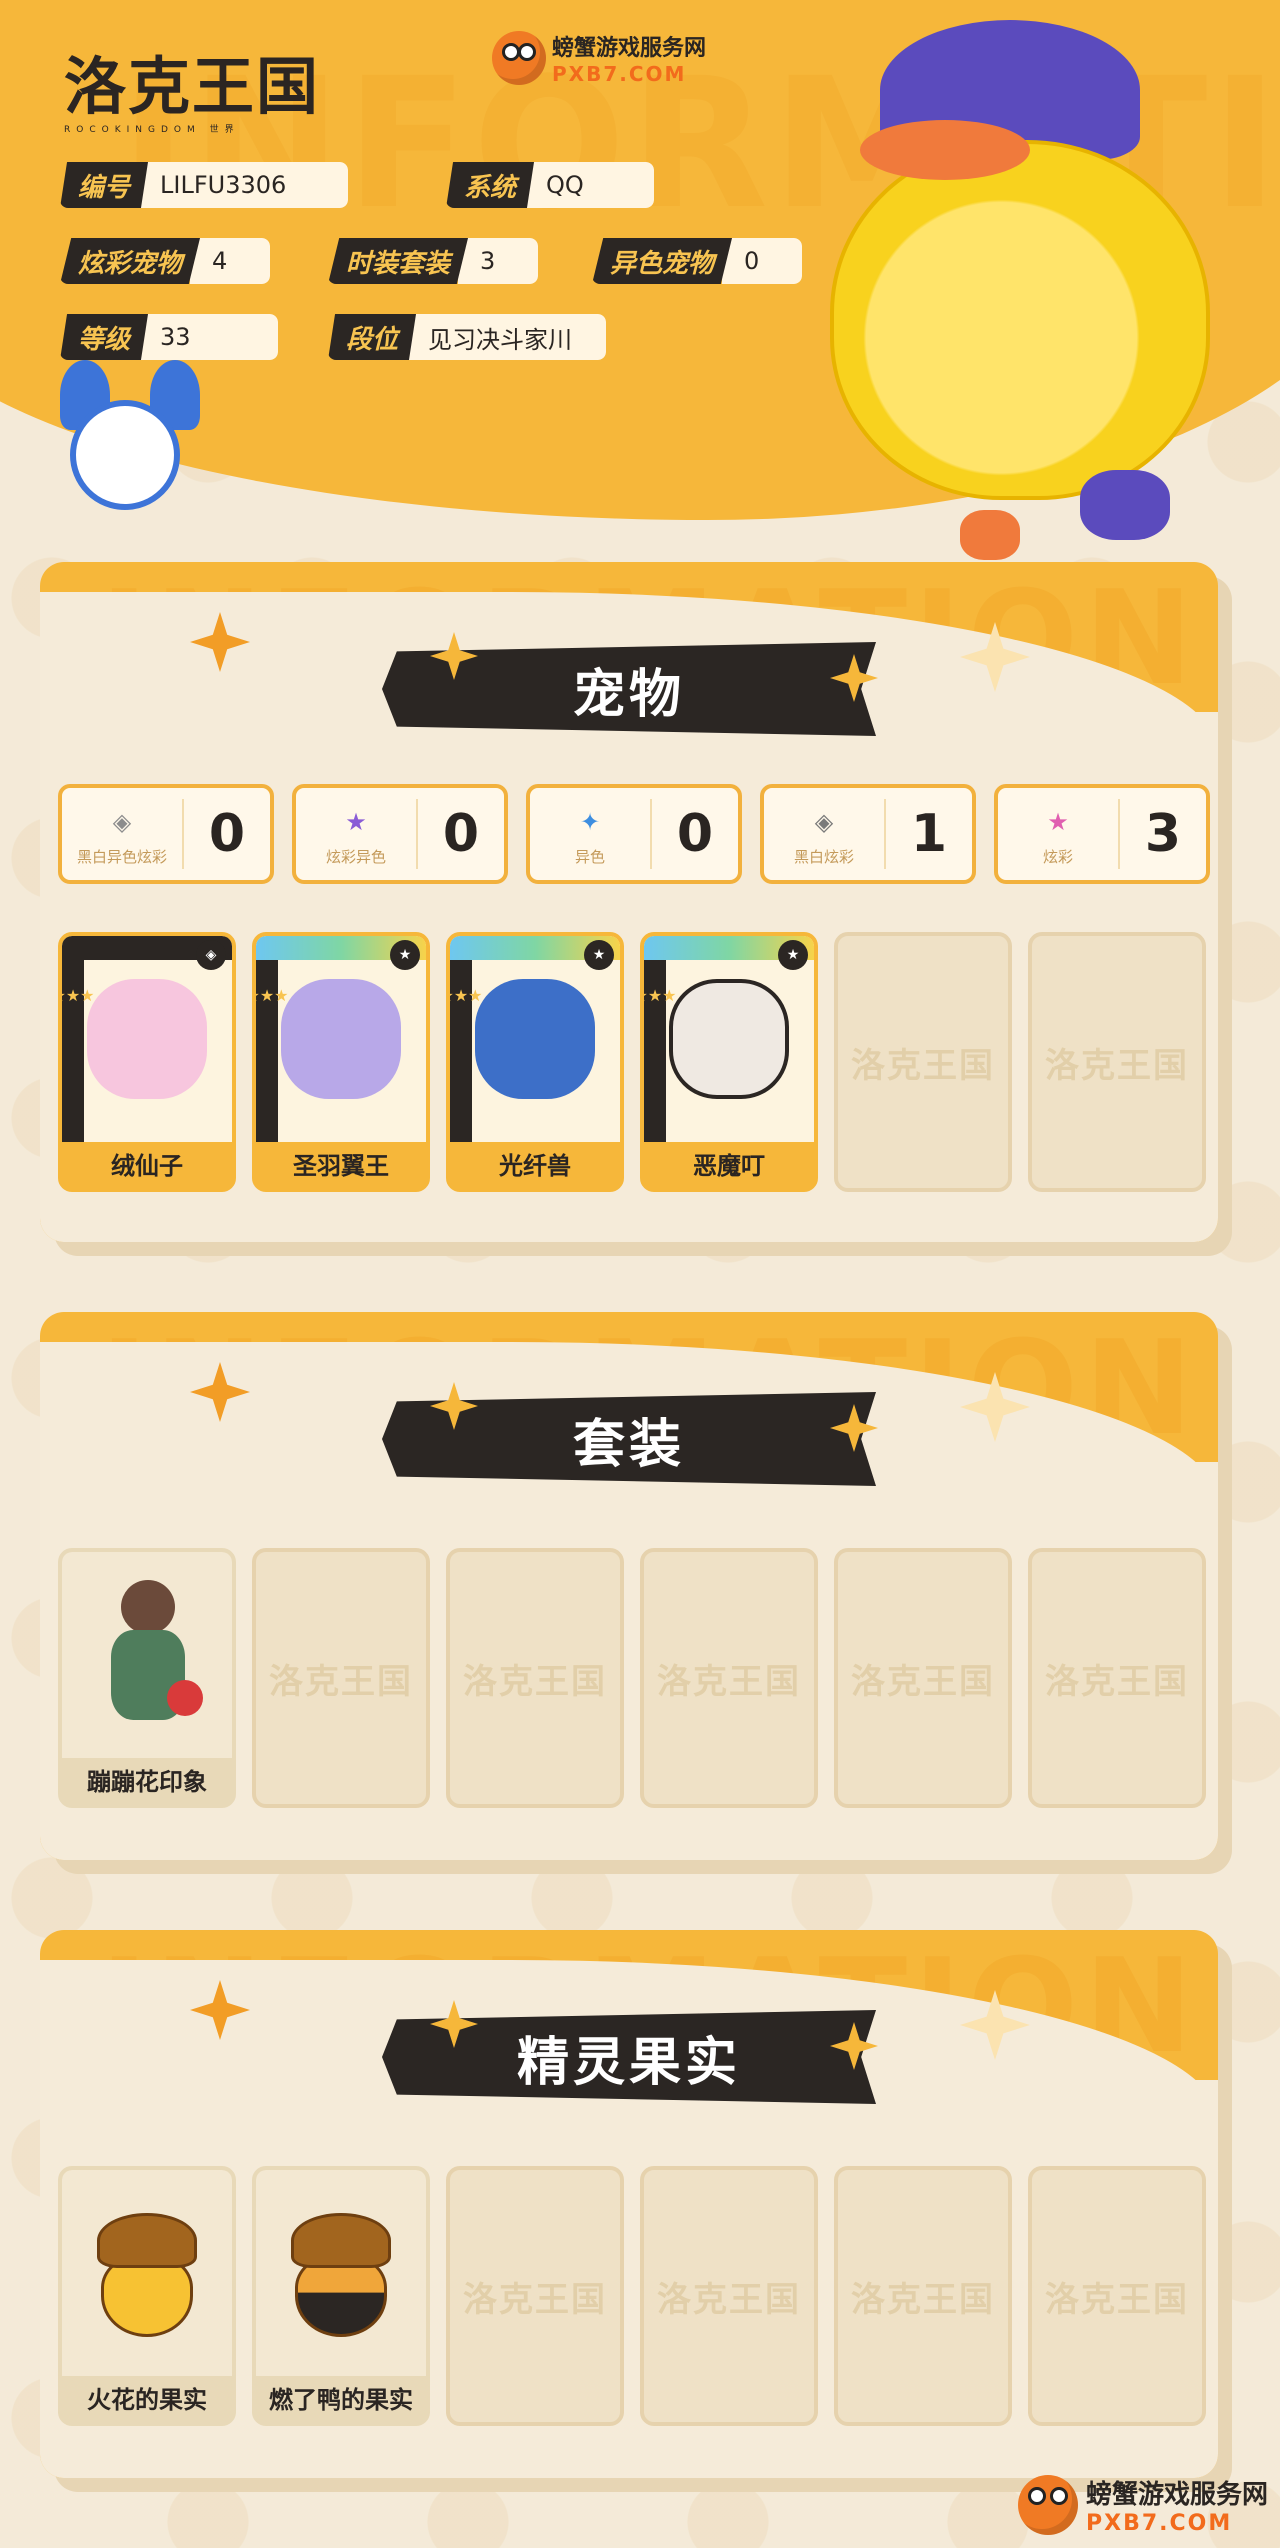  Describe the element at coordinates (166, 834) in the screenshot. I see `stat-monochrome-variant-shiny: ◈ 黑白异色炫彩 0` at that location.